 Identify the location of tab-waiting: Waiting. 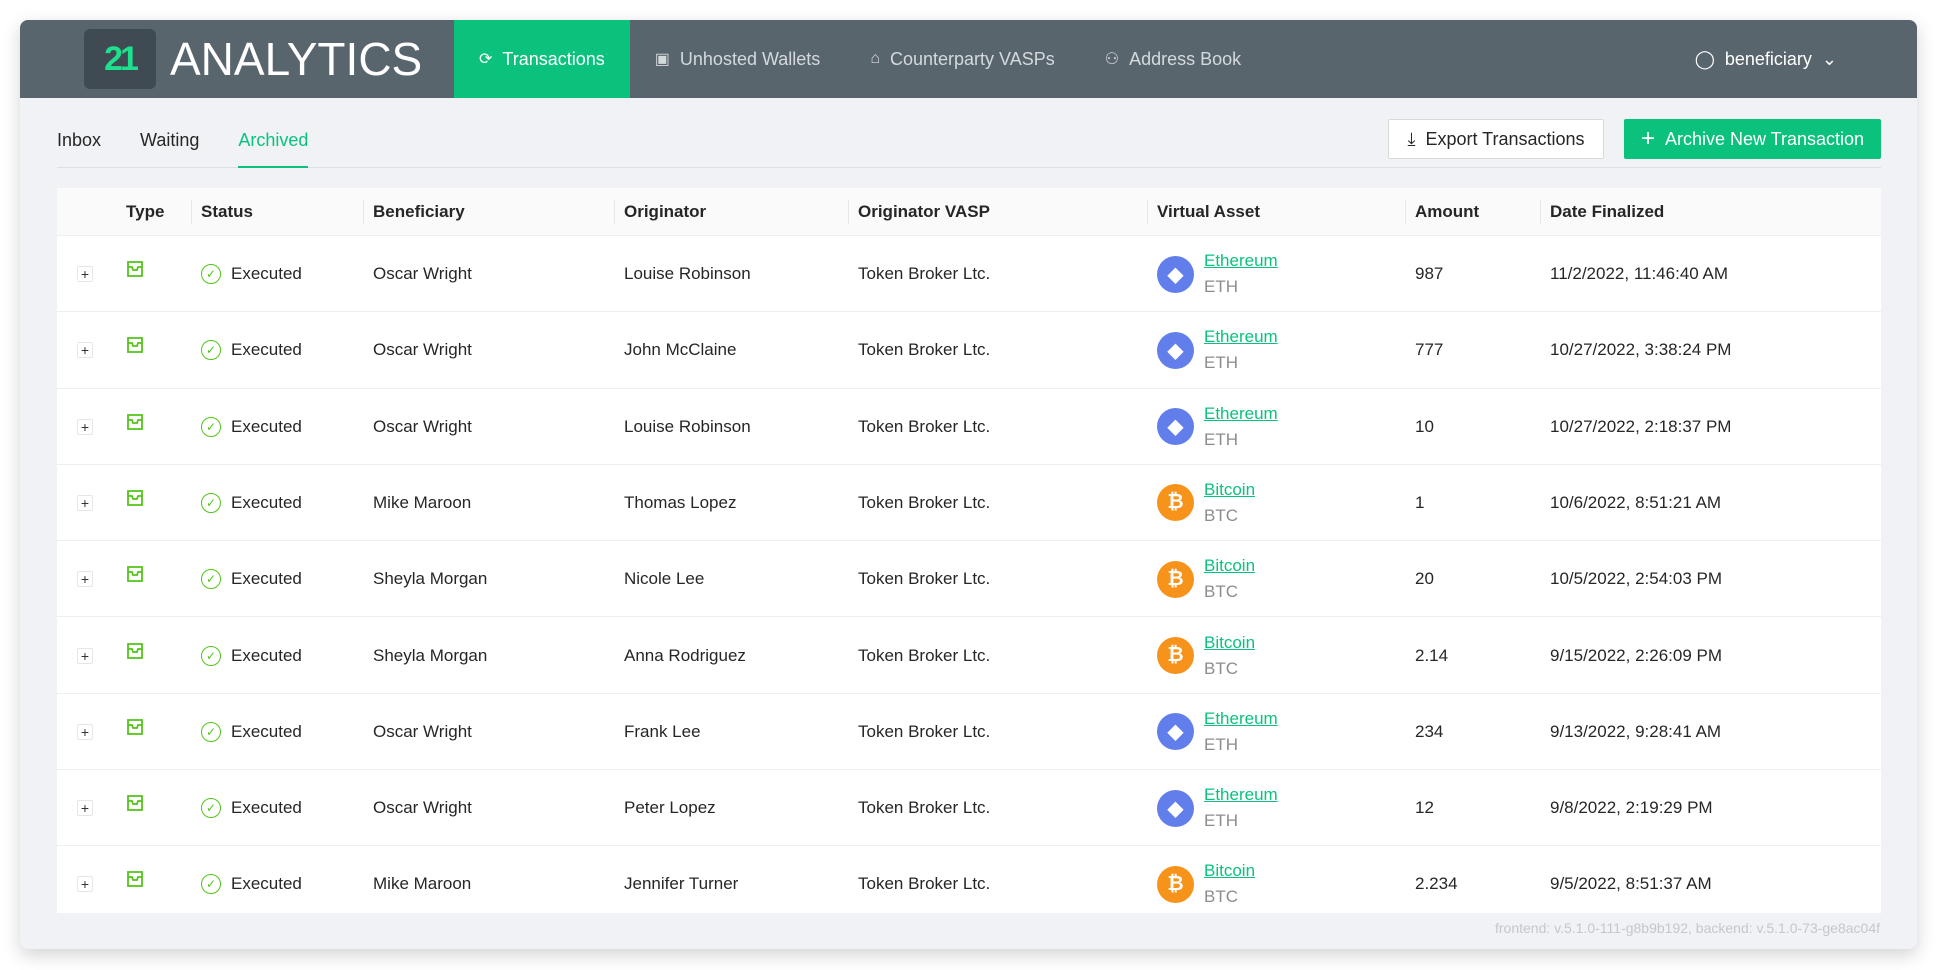
(169, 144).